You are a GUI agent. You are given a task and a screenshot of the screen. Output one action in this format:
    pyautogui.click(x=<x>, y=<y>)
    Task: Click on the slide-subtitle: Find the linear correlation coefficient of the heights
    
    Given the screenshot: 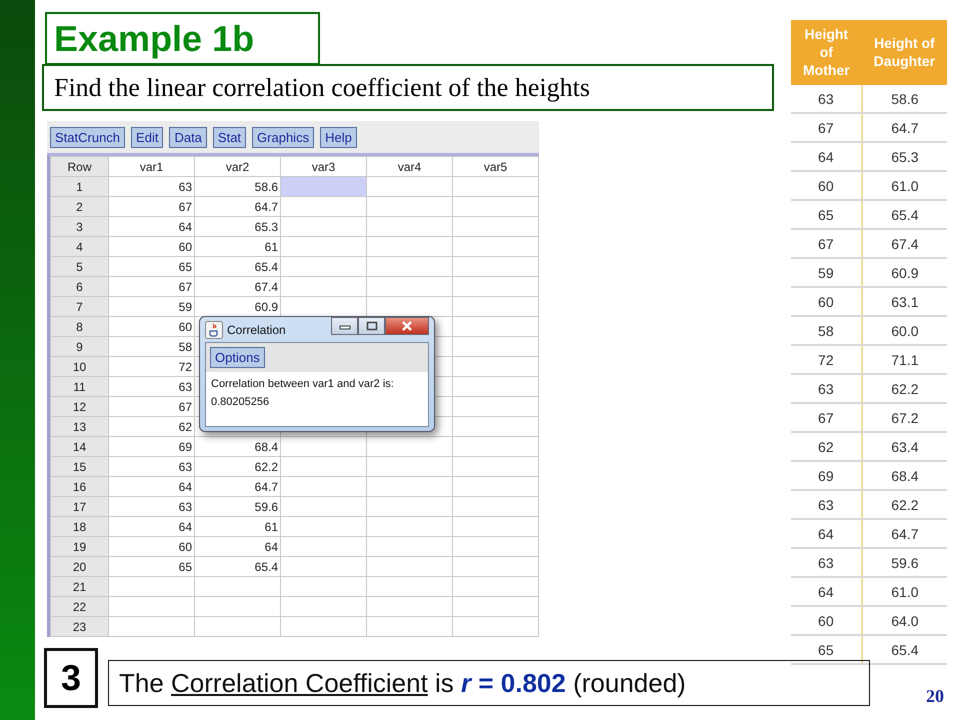 What is the action you would take?
    pyautogui.click(x=408, y=87)
    